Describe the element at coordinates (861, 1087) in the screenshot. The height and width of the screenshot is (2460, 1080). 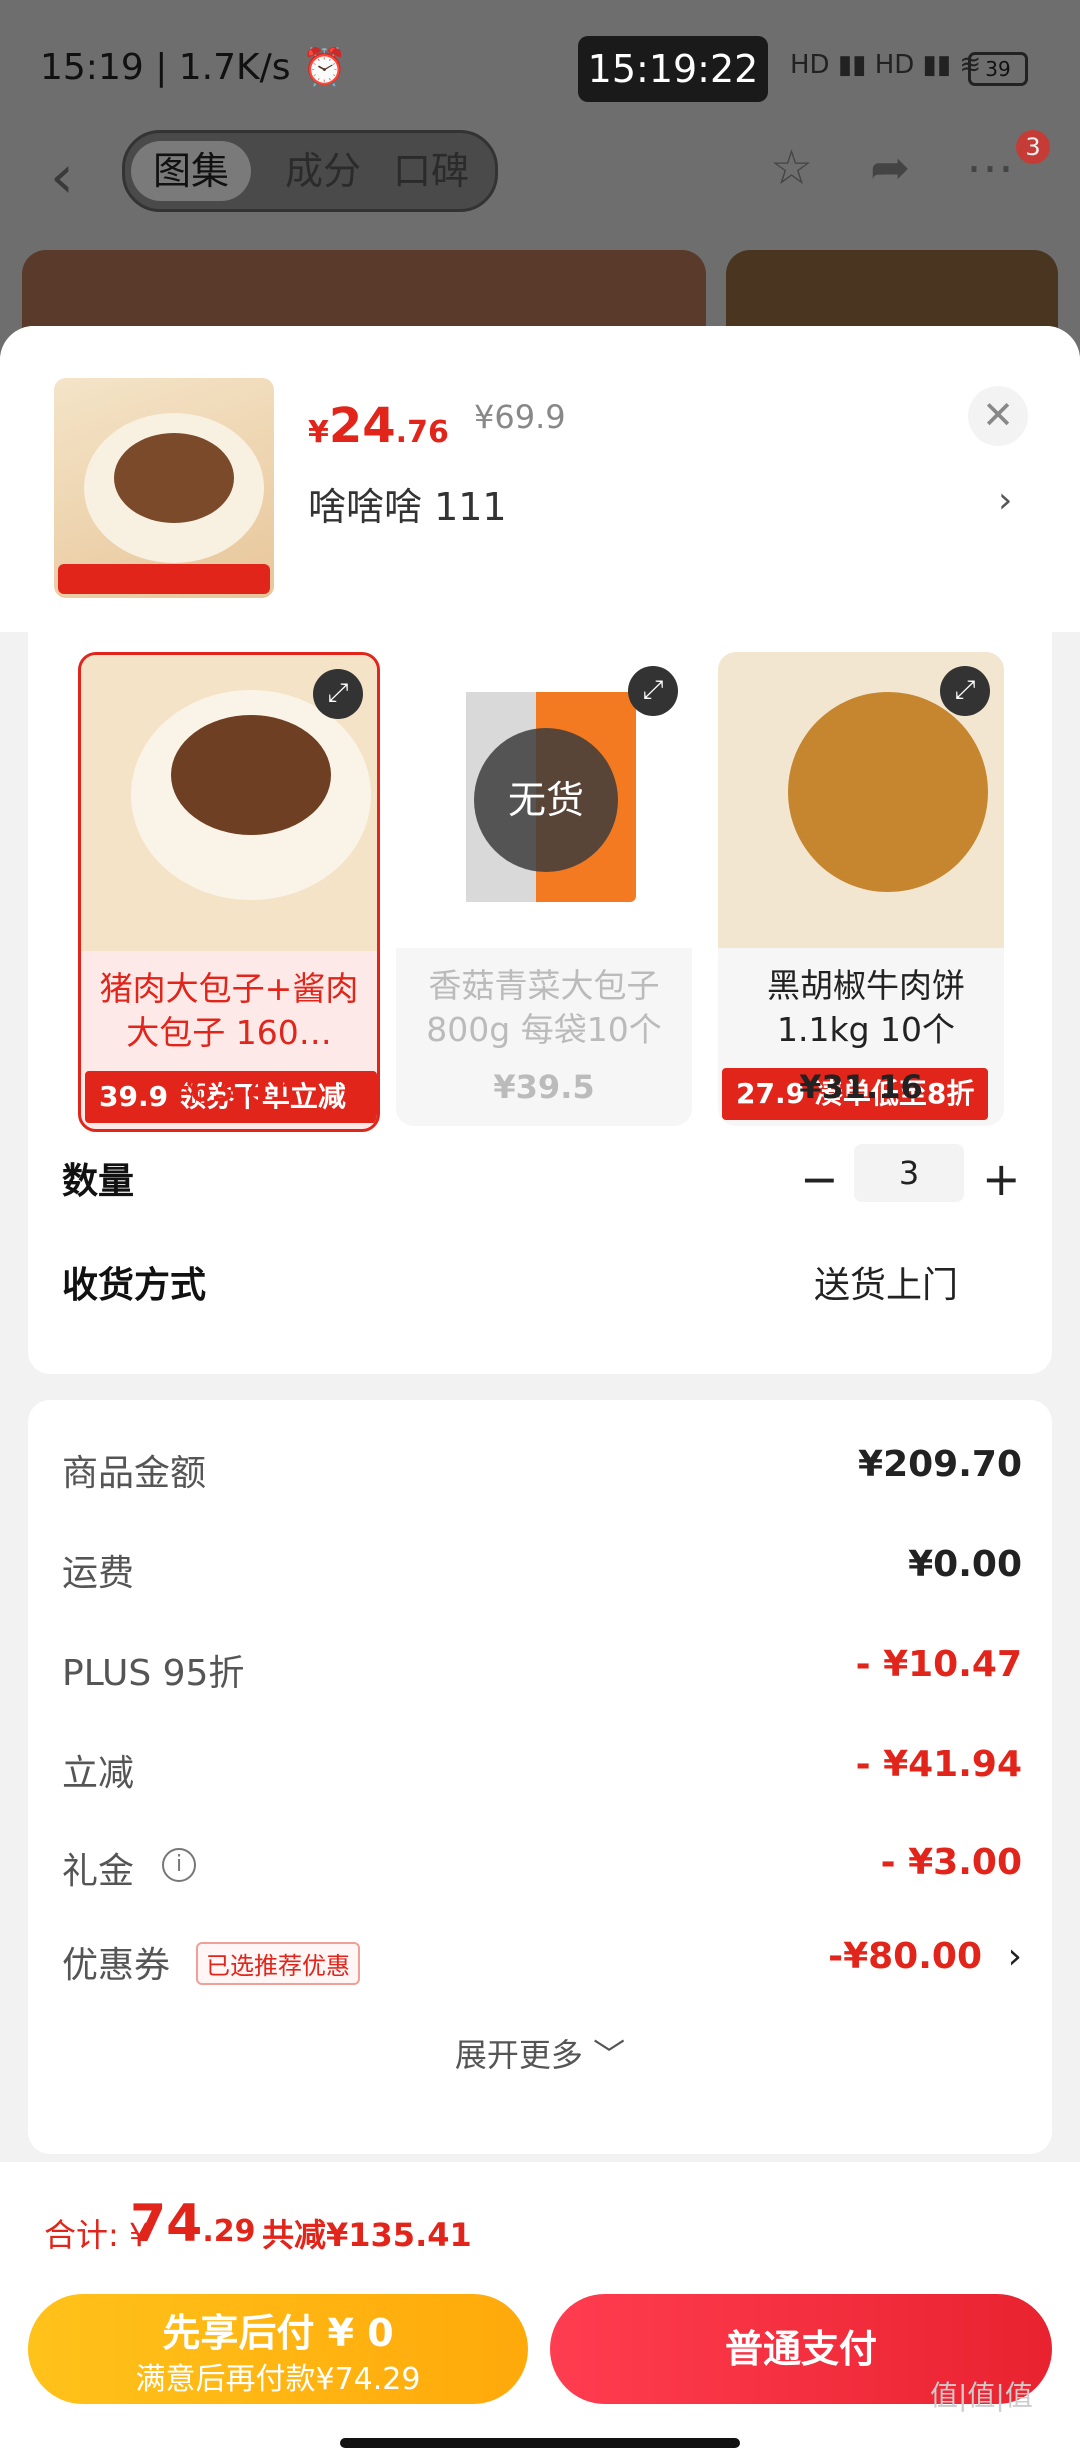
I see `product-price: ¥31.16` at that location.